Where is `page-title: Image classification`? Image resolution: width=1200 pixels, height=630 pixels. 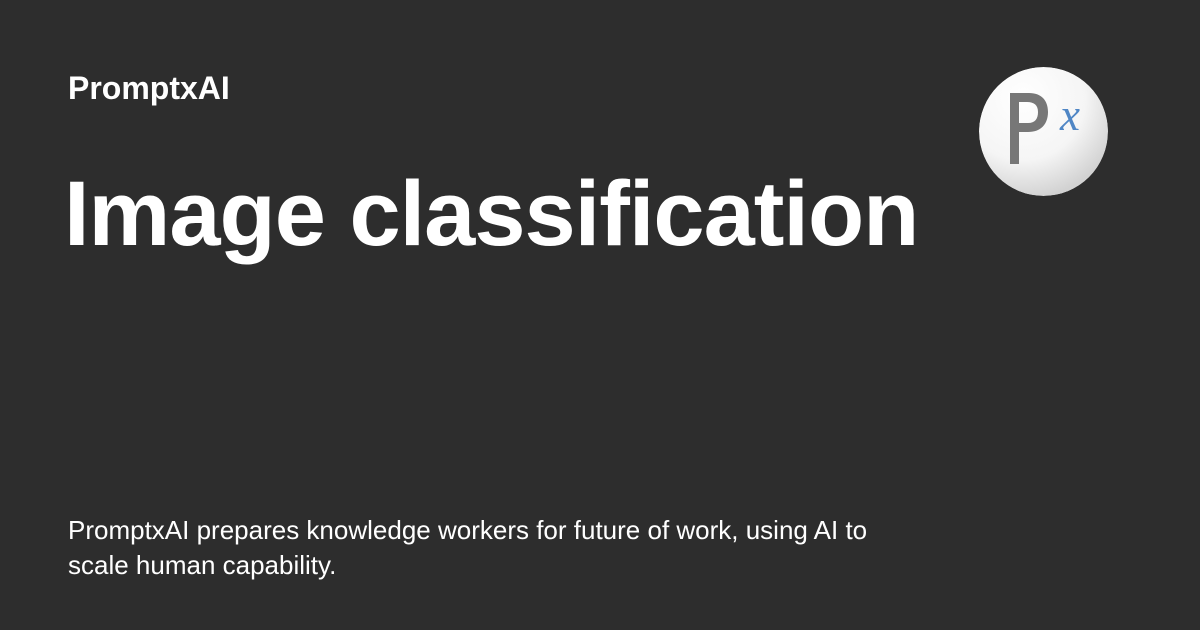
page-title: Image classification is located at coordinates (491, 214).